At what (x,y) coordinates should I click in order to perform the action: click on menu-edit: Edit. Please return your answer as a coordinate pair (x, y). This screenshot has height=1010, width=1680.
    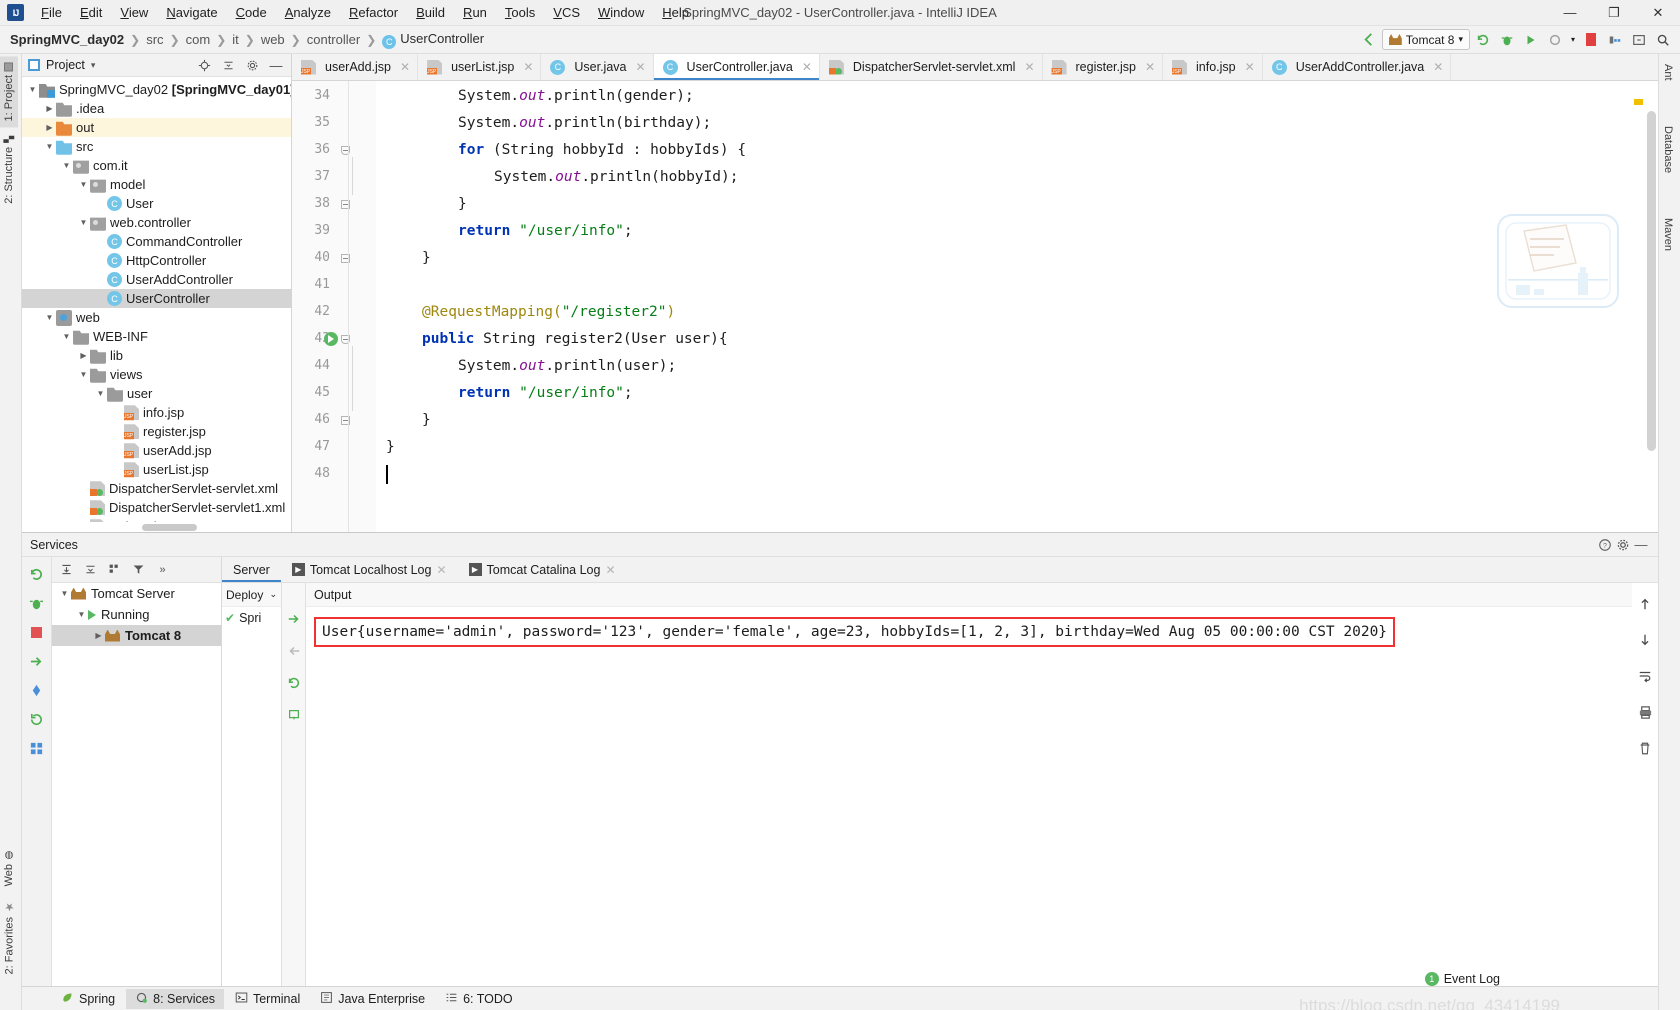
    Looking at the image, I should click on (91, 12).